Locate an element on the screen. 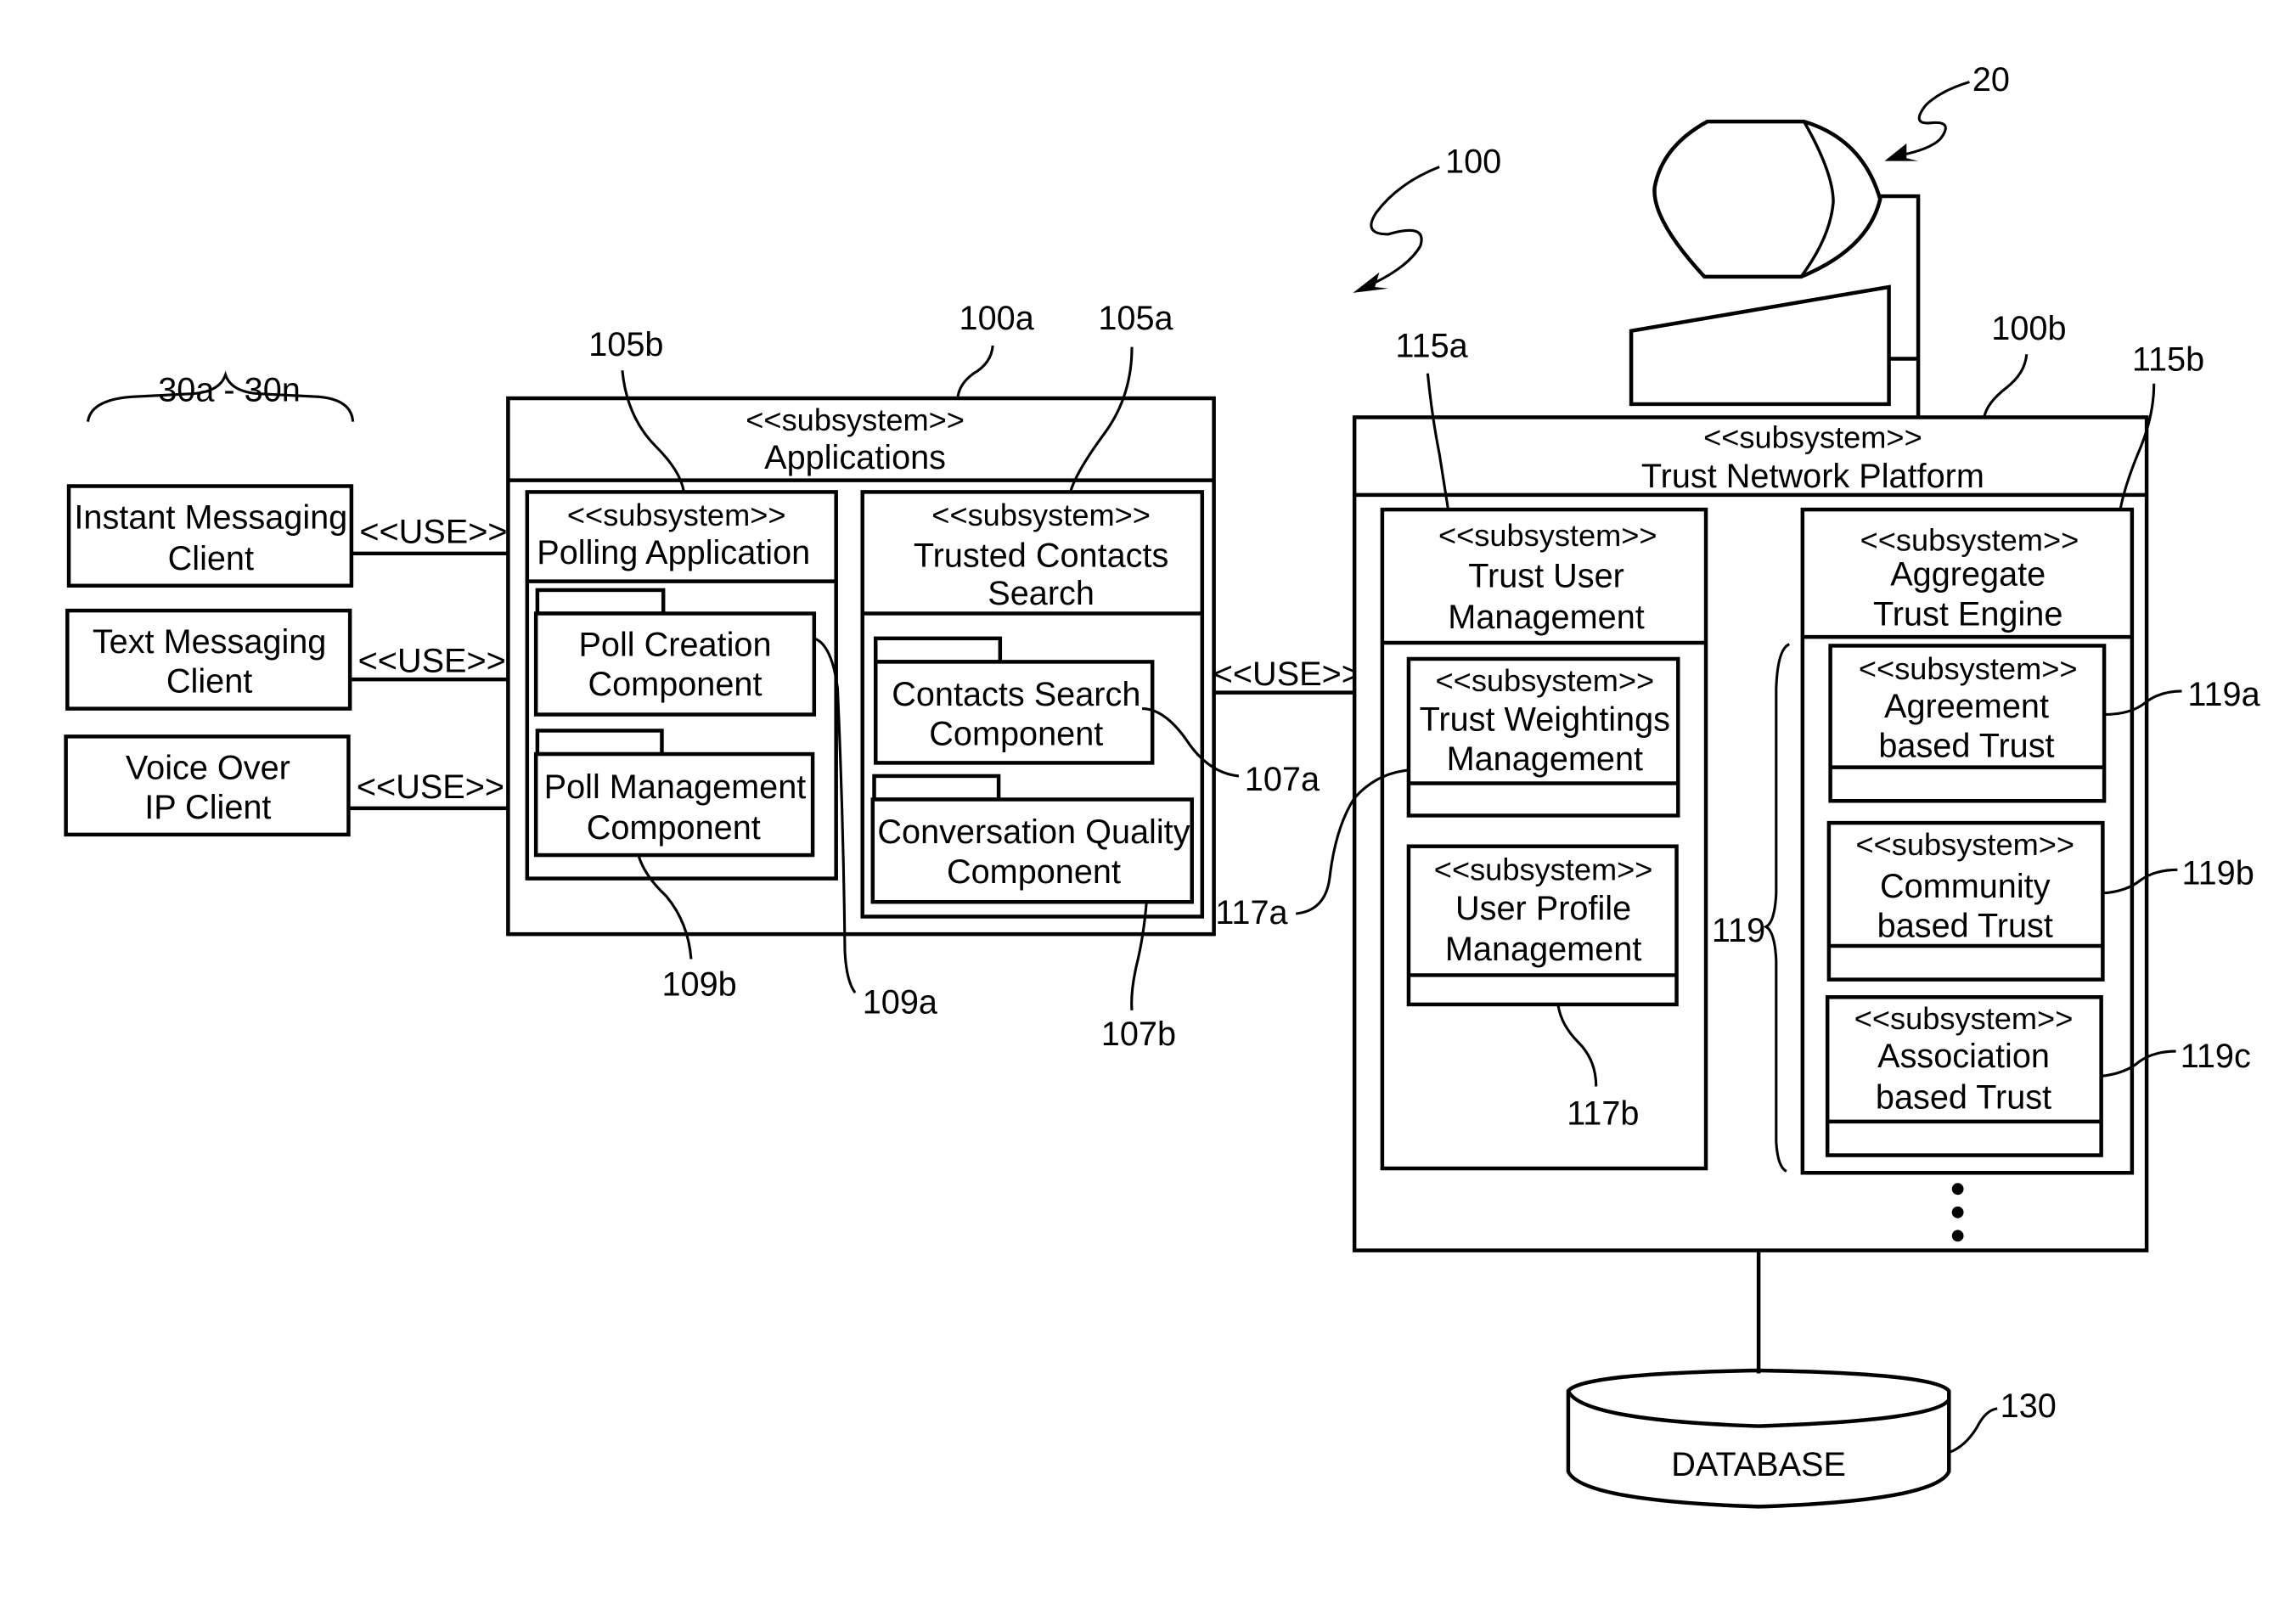 This screenshot has height=1615, width=2296. ref-label-database: 130 is located at coordinates (2029, 1406).